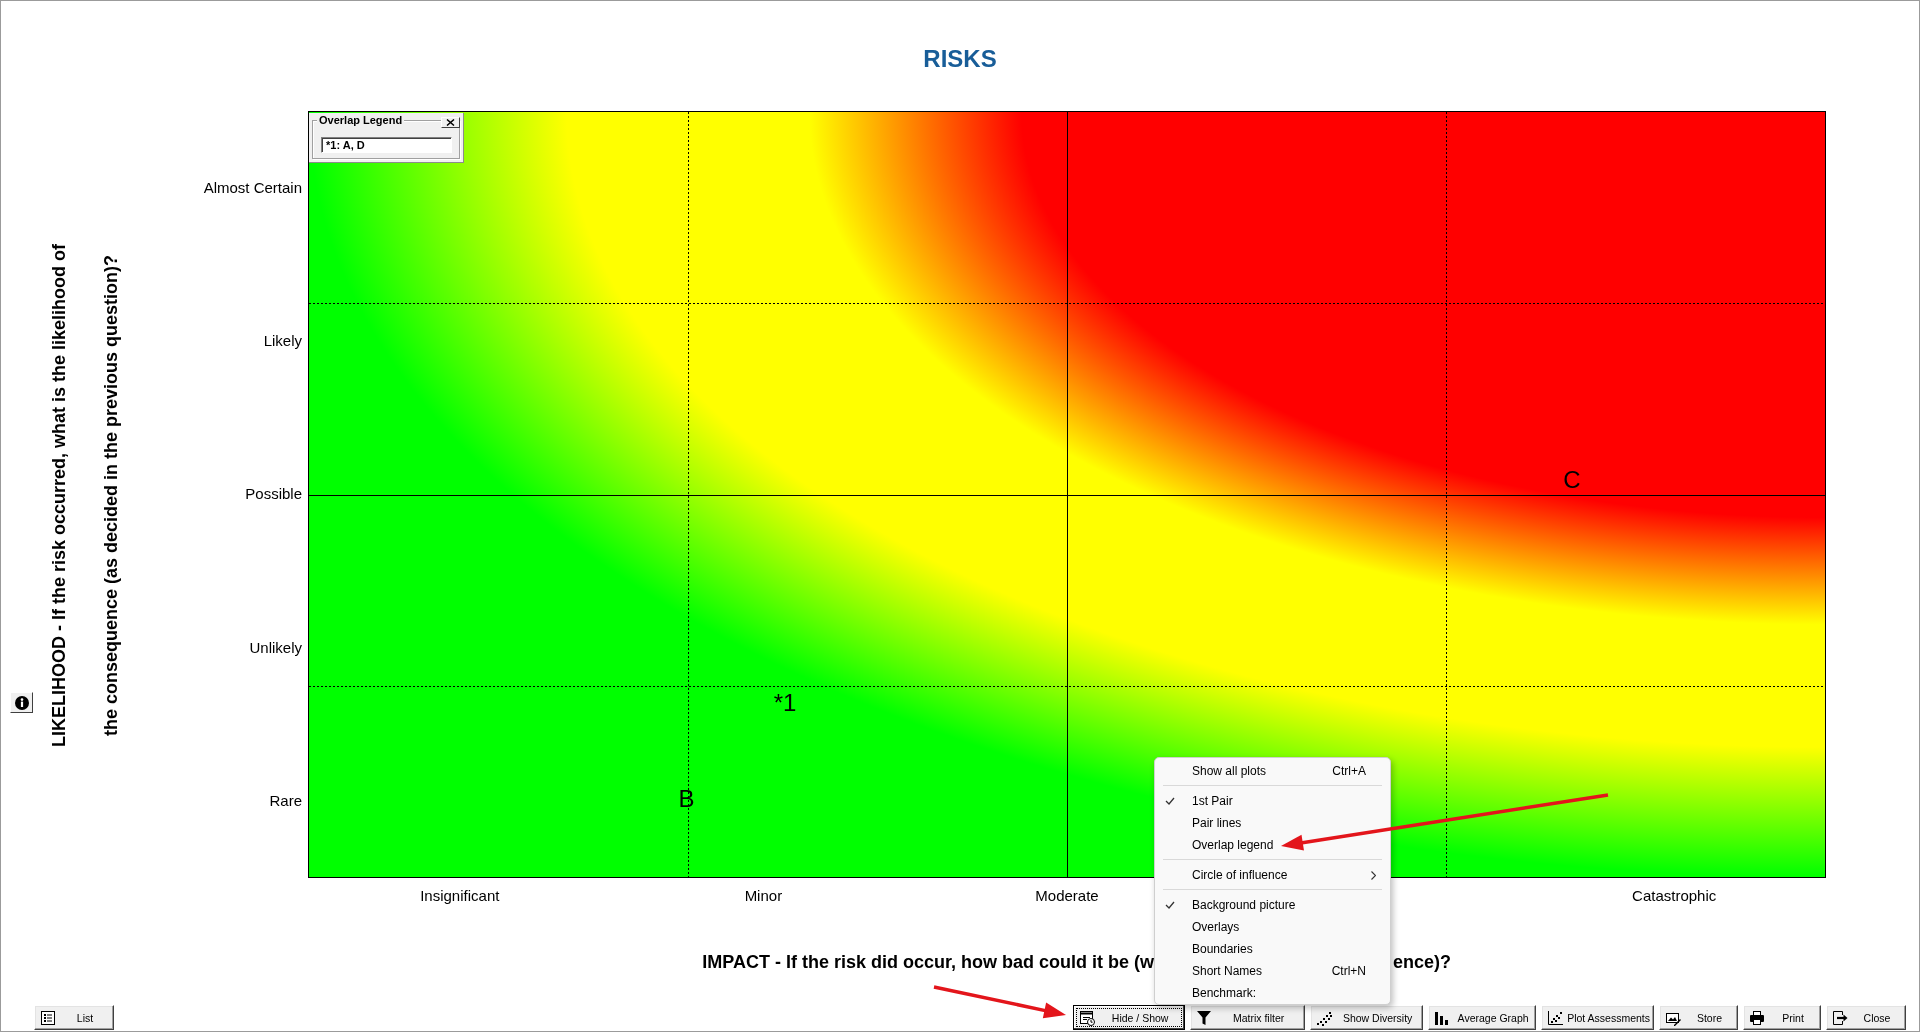  Describe the element at coordinates (1129, 1017) in the screenshot. I see `toolbar-button: Hide / Show` at that location.